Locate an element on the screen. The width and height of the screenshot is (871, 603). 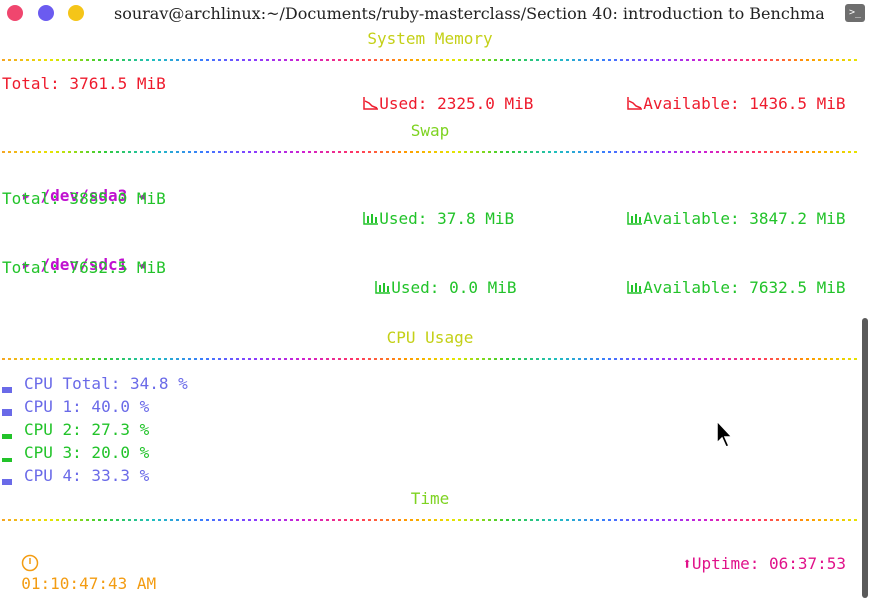
terminal-icon: >_ is located at coordinates (855, 13).